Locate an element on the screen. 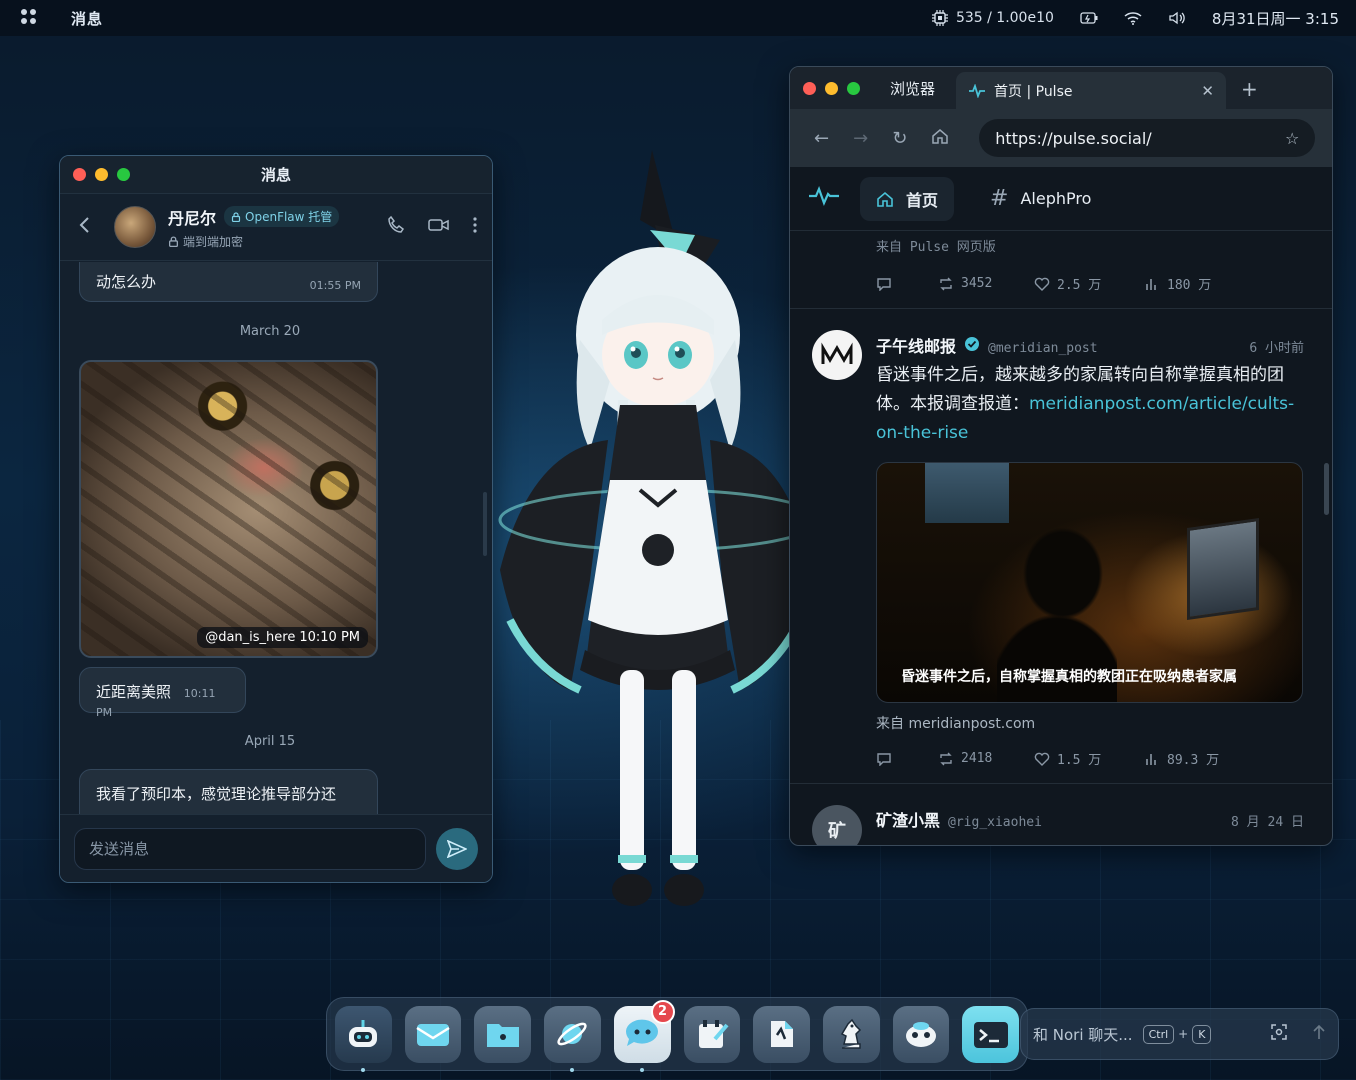 The width and height of the screenshot is (1356, 1080). like-button: 1.5 万 is located at coordinates (1089, 758).